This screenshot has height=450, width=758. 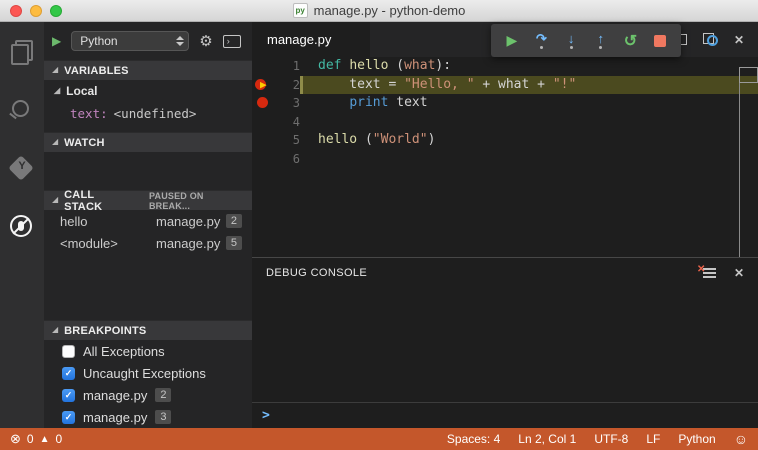 I want to click on debug-toolbar: ▶ ↷ ↓ ↑ ↺, so click(x=586, y=40).